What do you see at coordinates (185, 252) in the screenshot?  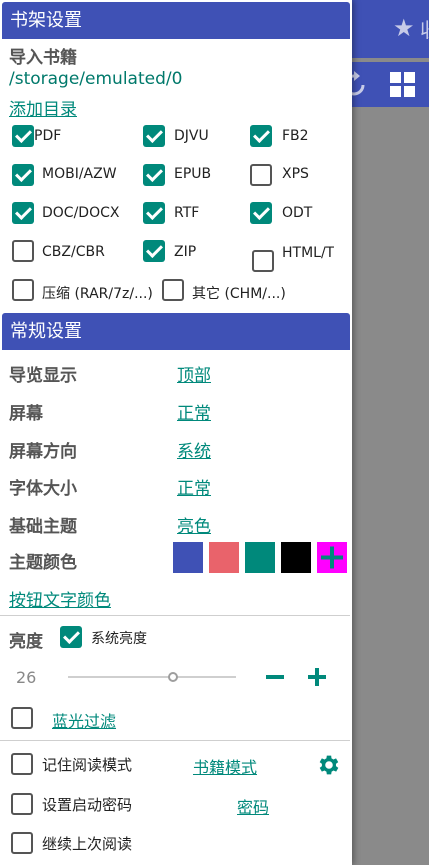 I see `format-label-zip: ZIP` at bounding box center [185, 252].